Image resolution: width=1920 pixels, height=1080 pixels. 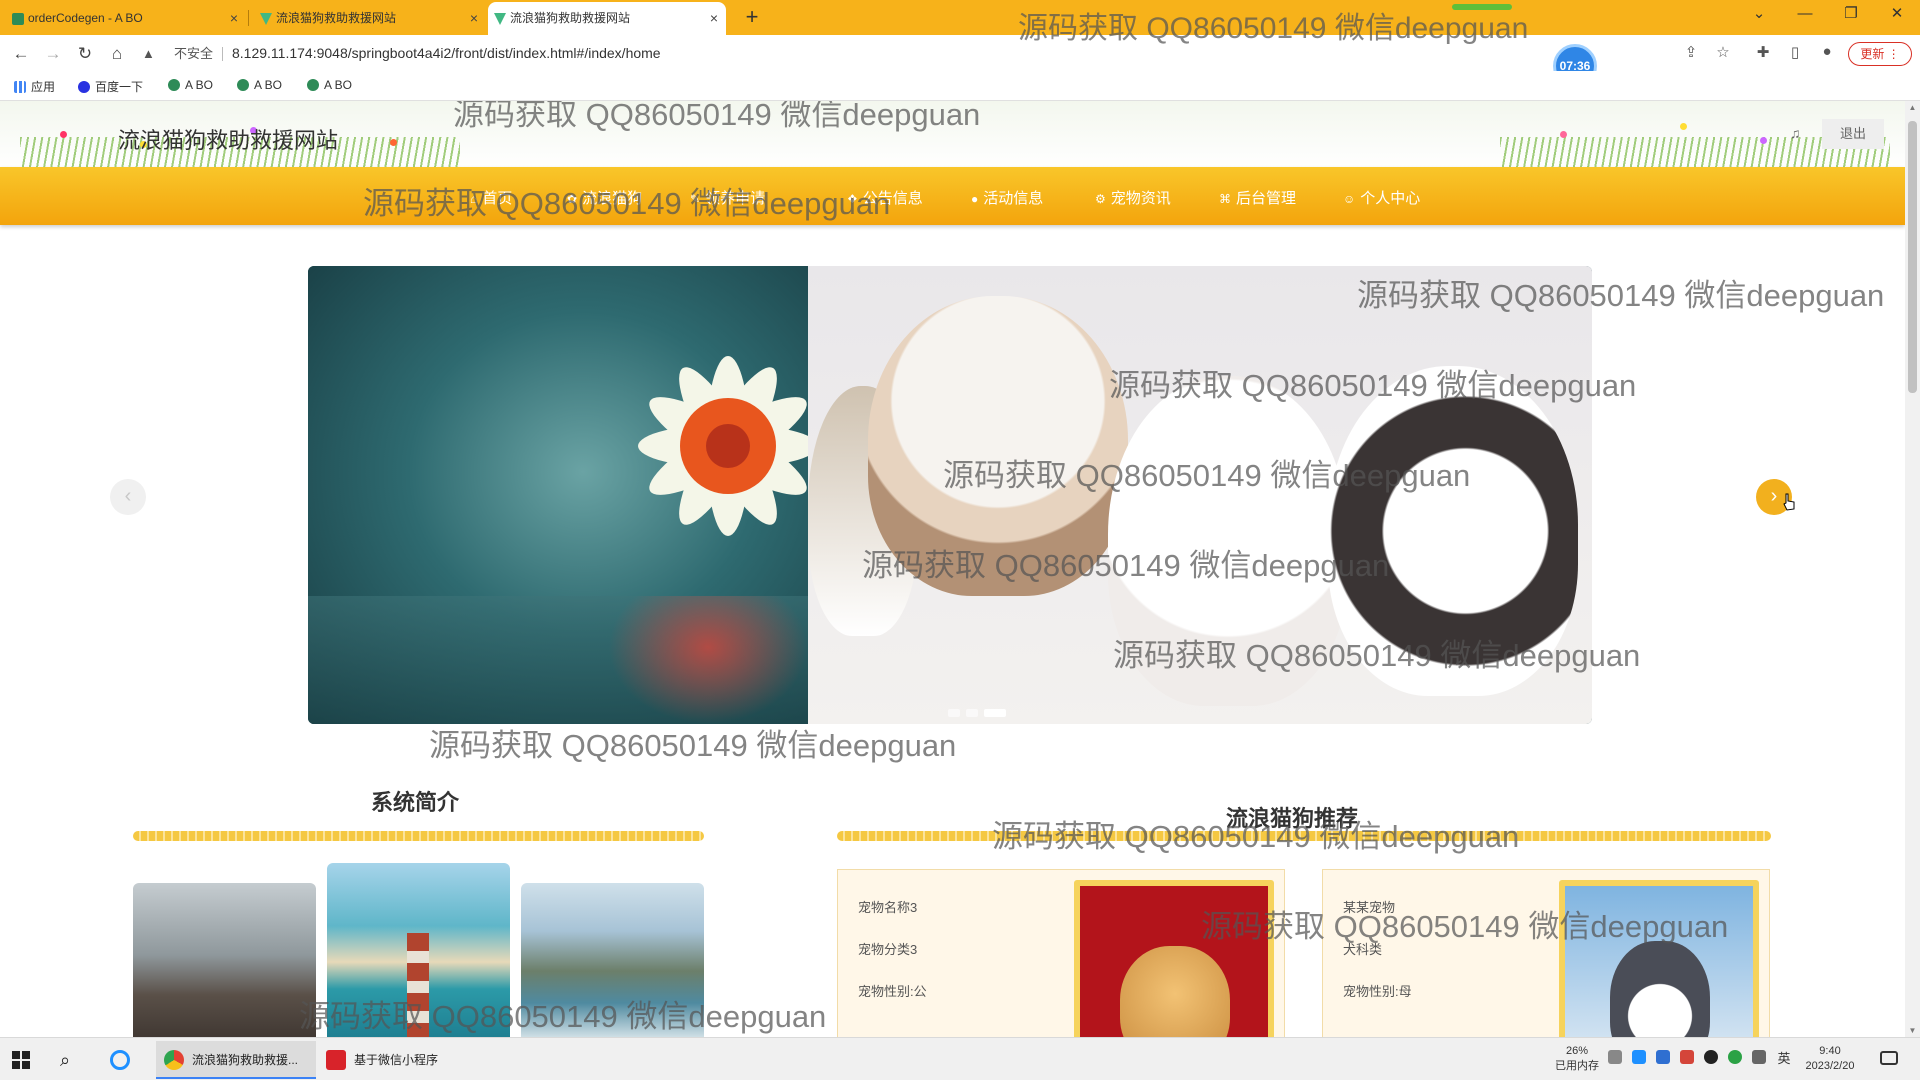 I want to click on dog-icon: ✿, so click(x=572, y=199).